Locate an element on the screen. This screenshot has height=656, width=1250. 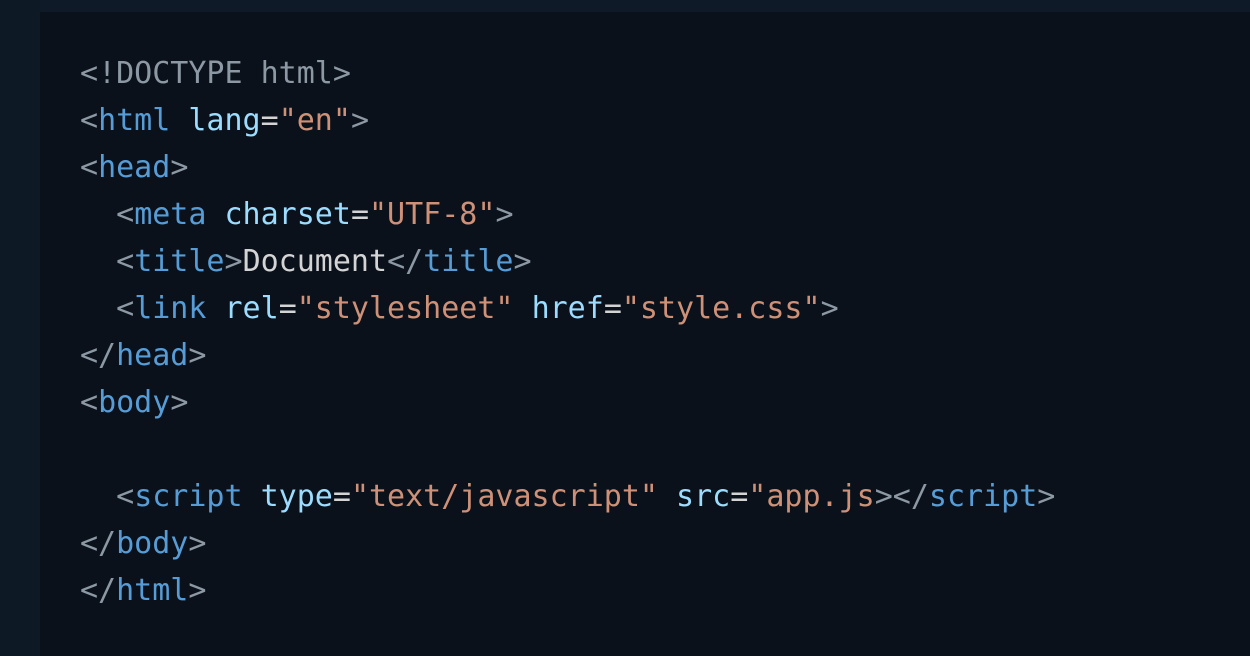
code-token-doc: <!DOCTYPE html> is located at coordinates (215, 73).